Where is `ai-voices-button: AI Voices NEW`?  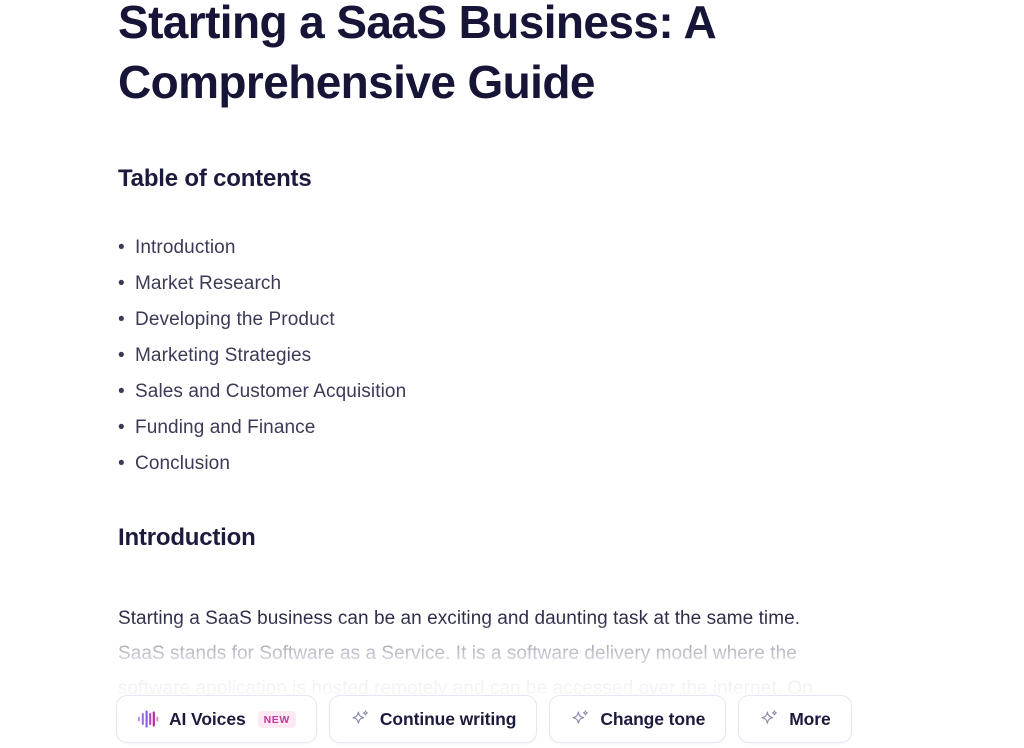 ai-voices-button: AI Voices NEW is located at coordinates (216, 719).